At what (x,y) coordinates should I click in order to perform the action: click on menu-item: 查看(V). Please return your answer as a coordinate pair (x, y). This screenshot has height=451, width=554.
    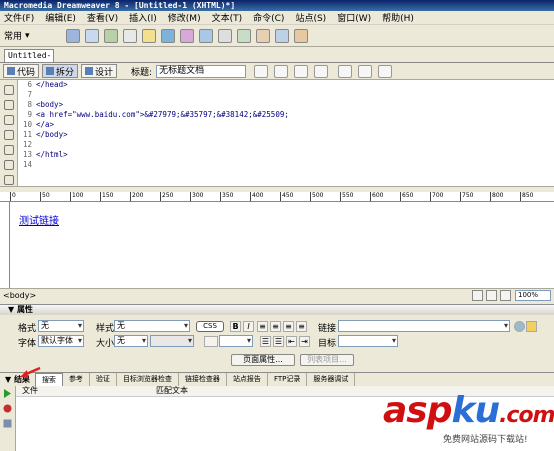
    Looking at the image, I should click on (102, 17).